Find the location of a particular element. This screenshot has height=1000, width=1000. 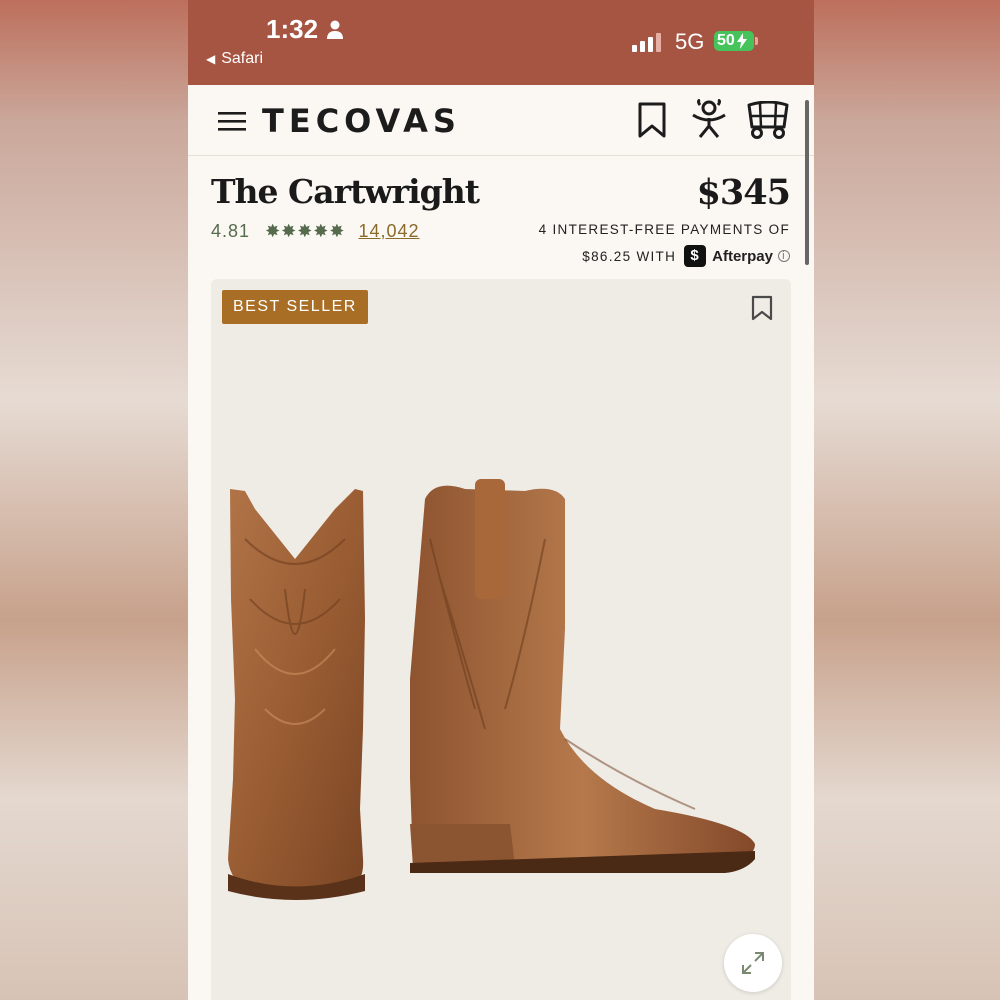

star-rating-icons: ✸✸✸✸✸ is located at coordinates (305, 231).